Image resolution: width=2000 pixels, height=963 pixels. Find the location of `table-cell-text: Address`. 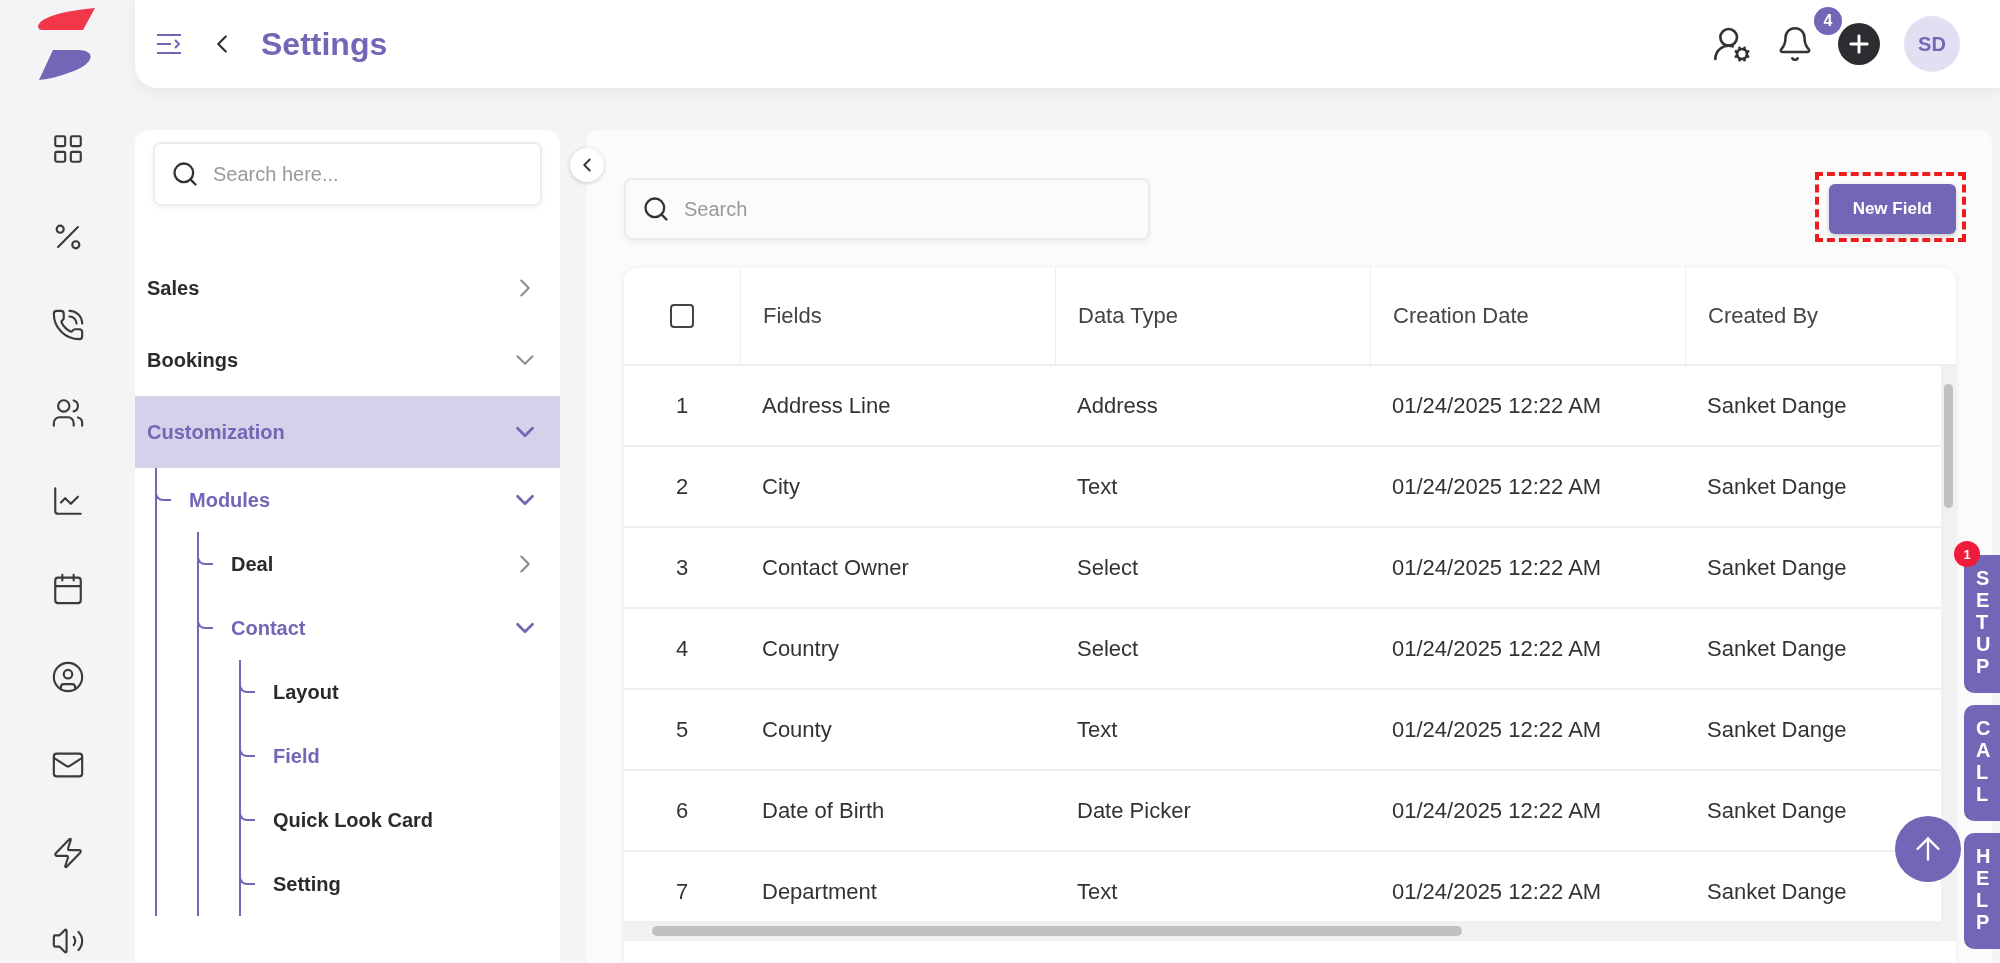

table-cell-text: Address is located at coordinates (1117, 405).